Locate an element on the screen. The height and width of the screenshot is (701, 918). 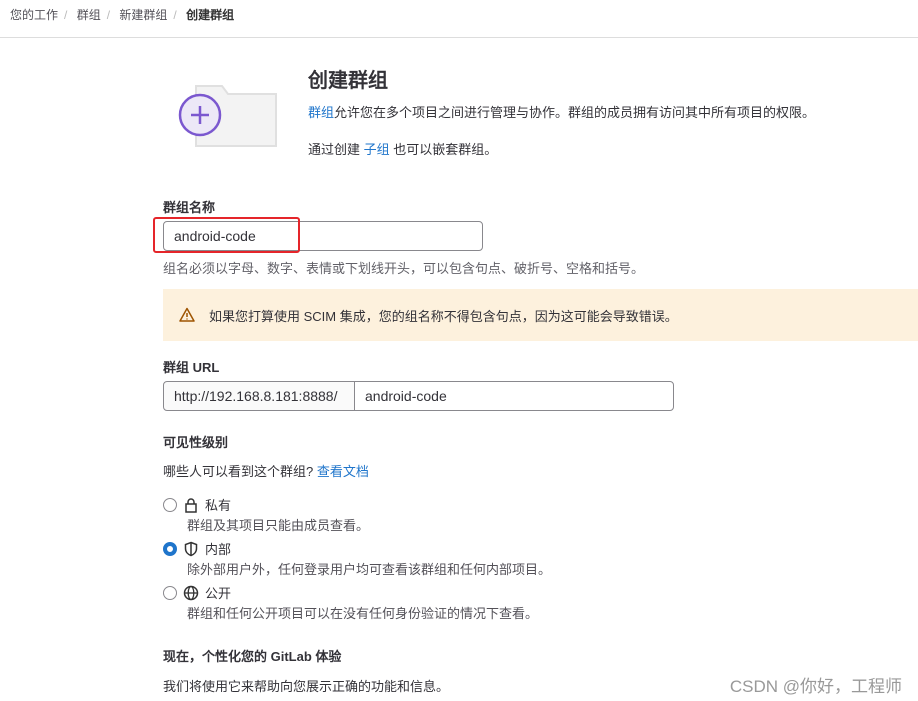
question-text: 哪些人可以看到这个群组? is located at coordinates (238, 471).